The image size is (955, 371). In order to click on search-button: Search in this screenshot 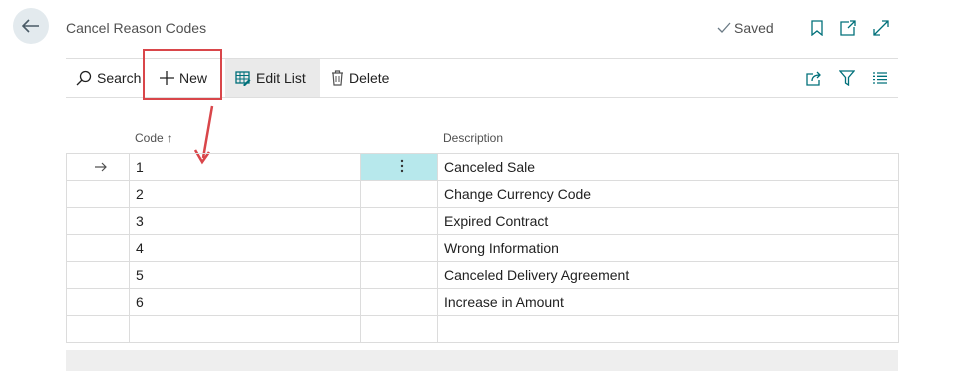, I will do `click(108, 78)`.